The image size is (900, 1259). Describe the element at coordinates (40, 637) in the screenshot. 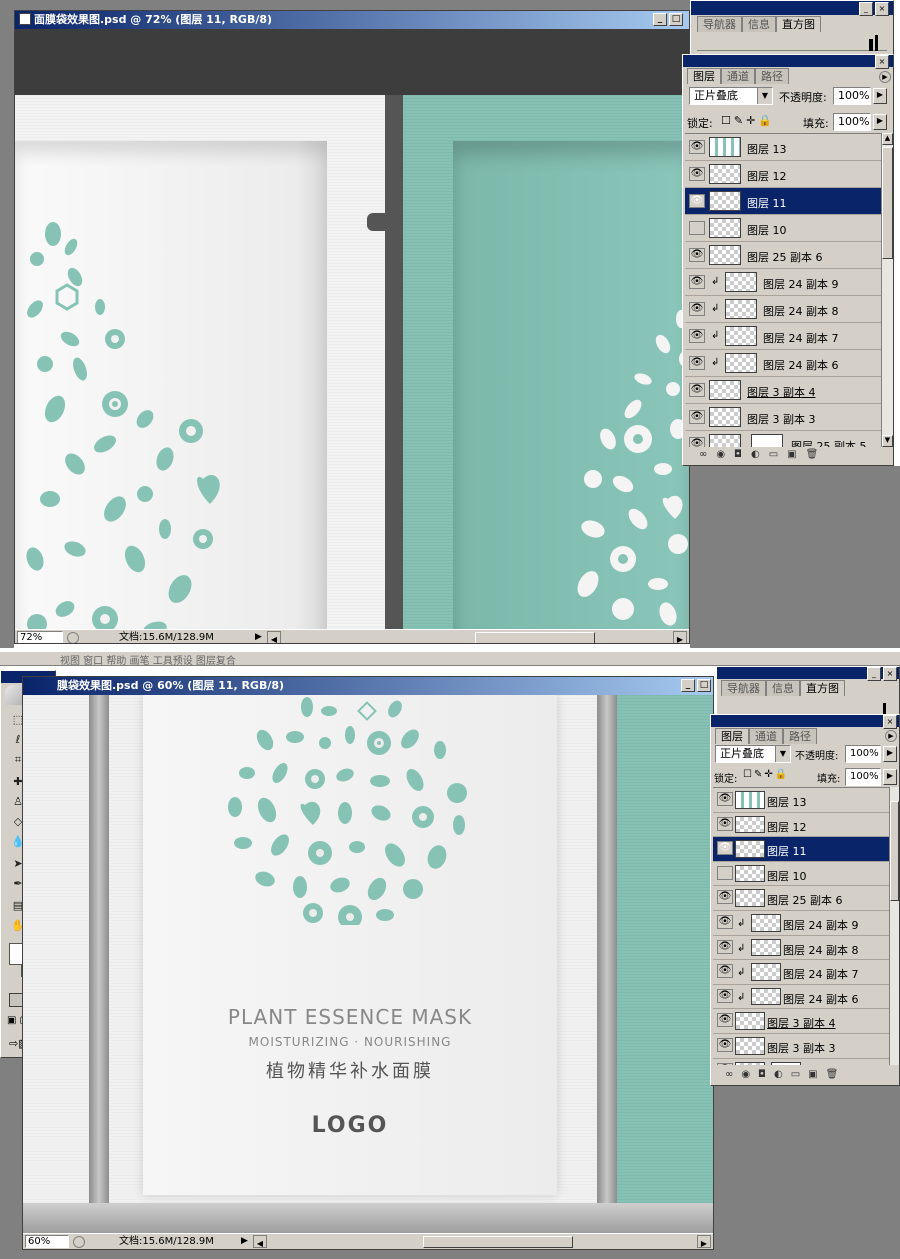

I see `zoom-field: 72%` at that location.